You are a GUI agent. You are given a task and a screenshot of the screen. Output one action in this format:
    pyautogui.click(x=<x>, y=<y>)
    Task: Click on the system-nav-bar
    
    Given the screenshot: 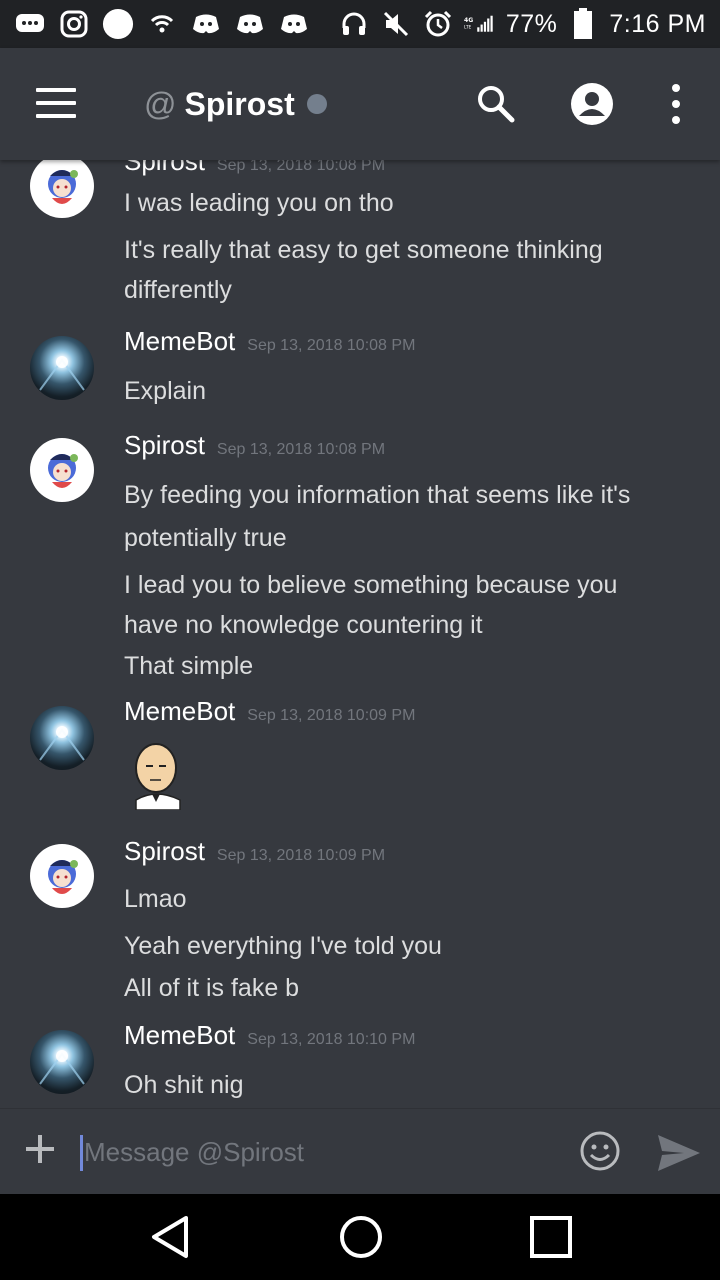 What is the action you would take?
    pyautogui.click(x=360, y=1237)
    